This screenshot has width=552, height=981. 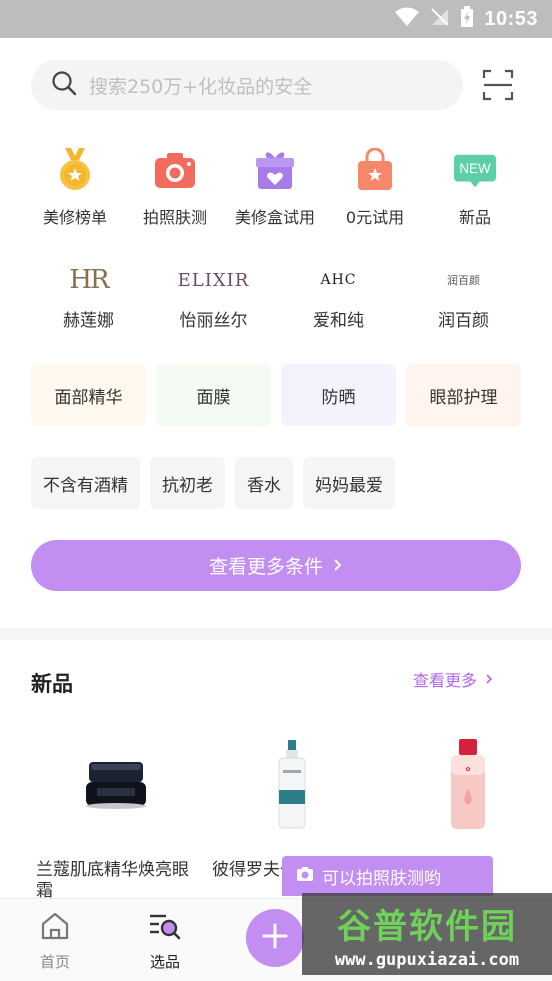 I want to click on tag-perfume: 香水, so click(x=264, y=483).